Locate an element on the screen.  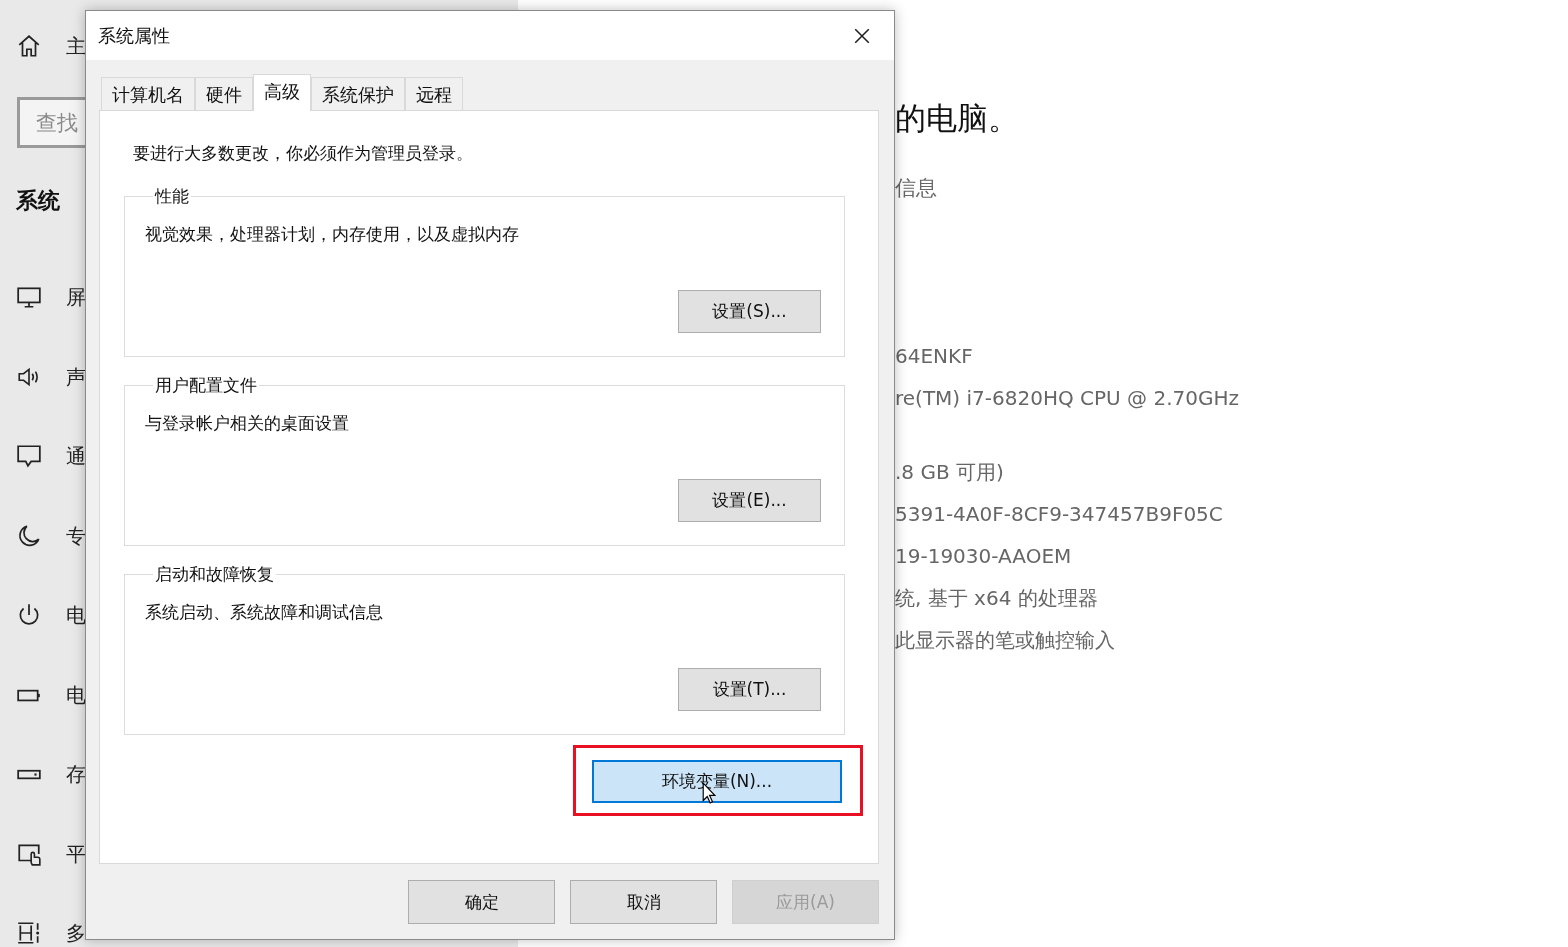
search-field: 查找 is located at coordinates (51, 122).